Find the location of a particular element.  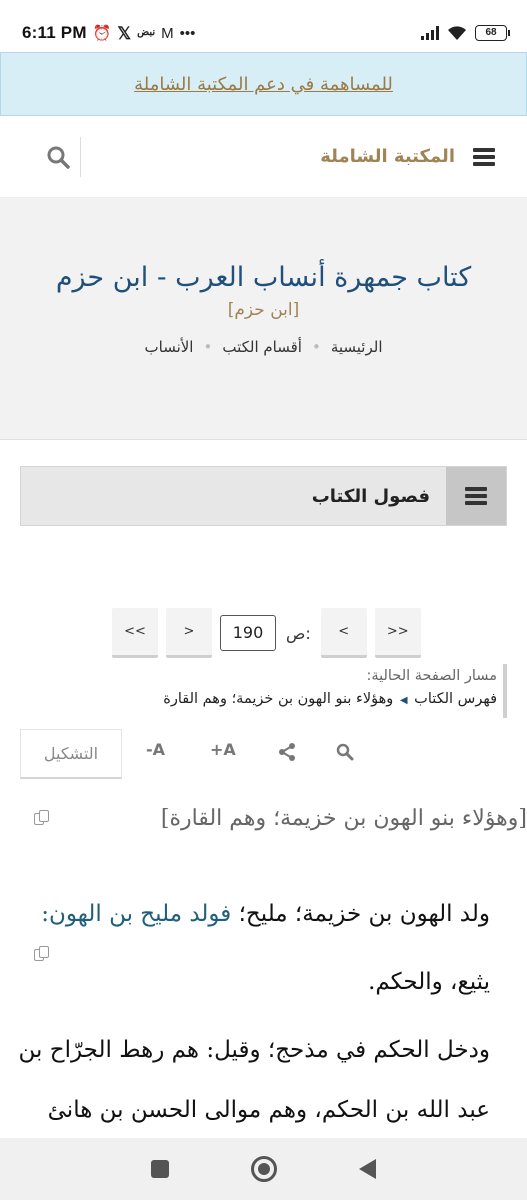

home-button is located at coordinates (264, 1169).